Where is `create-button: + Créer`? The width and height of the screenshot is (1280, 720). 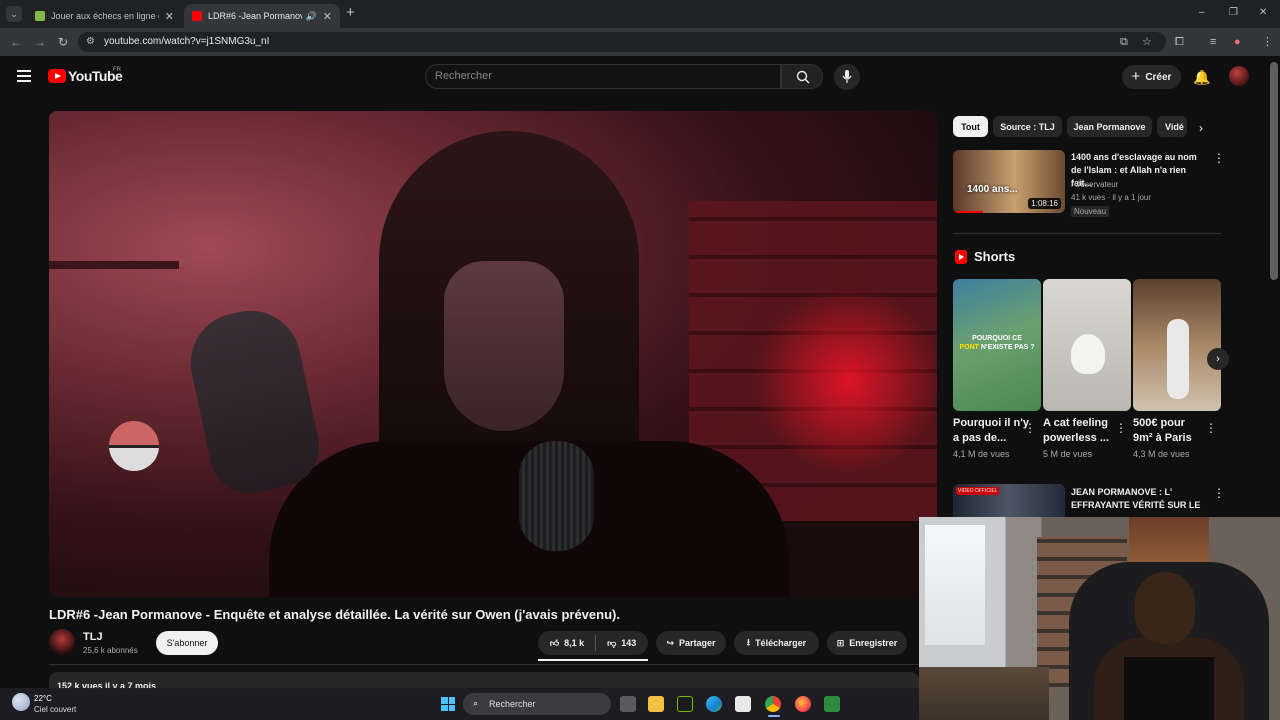
create-button: + Créer is located at coordinates (1151, 77).